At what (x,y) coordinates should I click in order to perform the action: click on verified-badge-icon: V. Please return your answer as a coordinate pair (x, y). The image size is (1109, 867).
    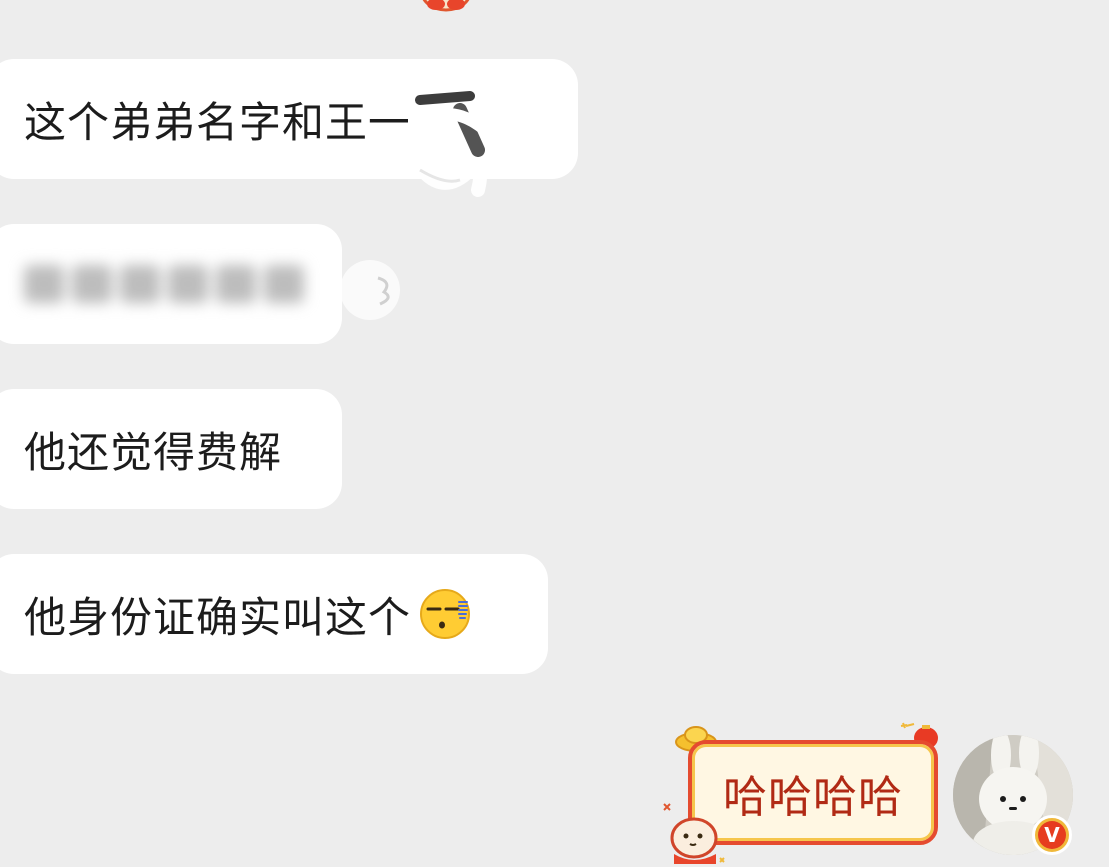
    Looking at the image, I should click on (1052, 835).